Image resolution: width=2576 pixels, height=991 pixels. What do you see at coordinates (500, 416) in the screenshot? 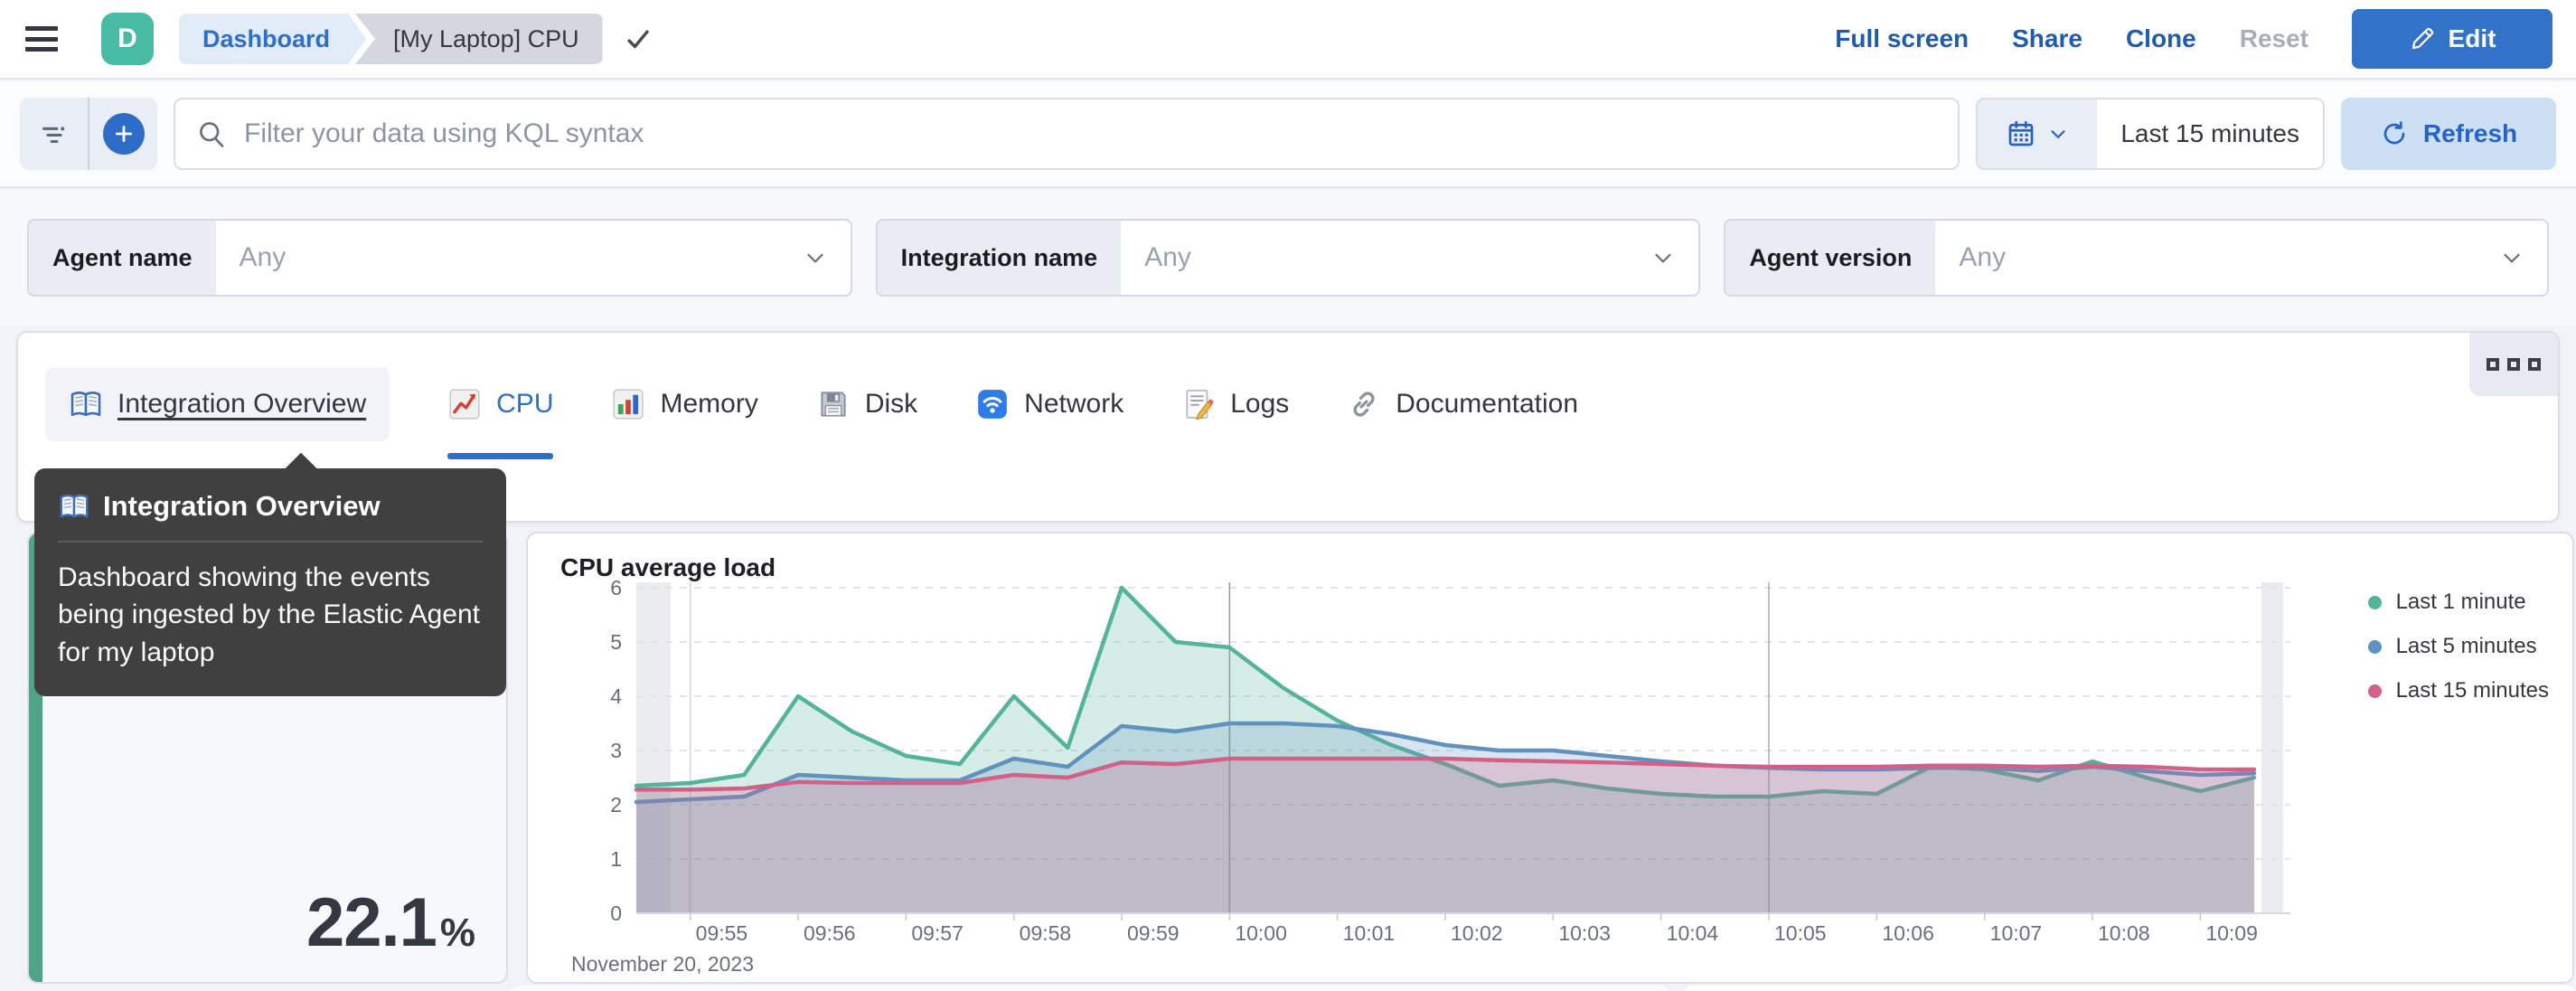
I see `tab-cpu: CPU` at bounding box center [500, 416].